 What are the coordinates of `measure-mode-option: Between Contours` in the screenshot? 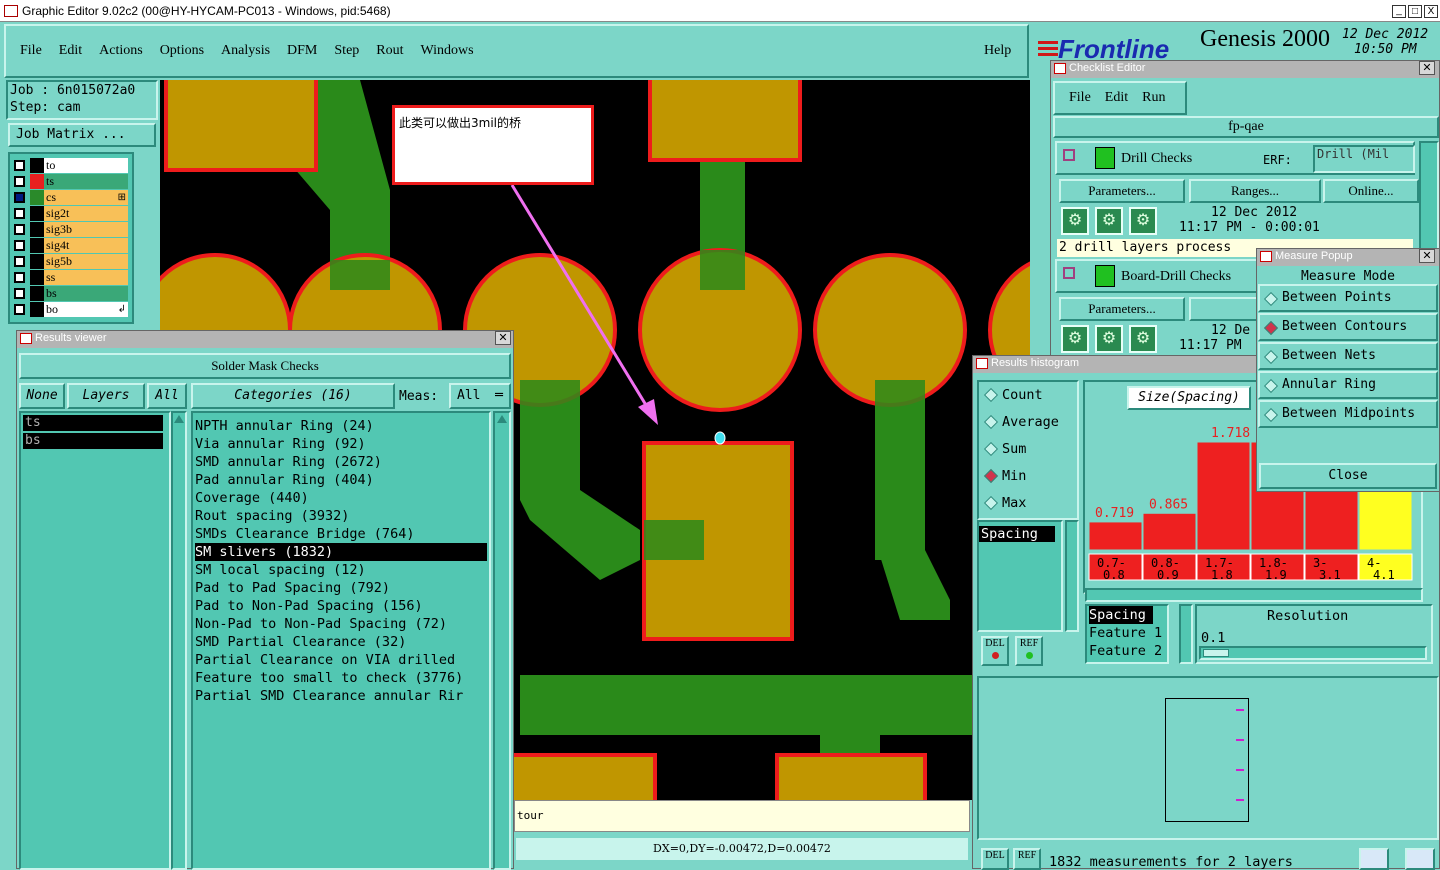 It's located at (1348, 327).